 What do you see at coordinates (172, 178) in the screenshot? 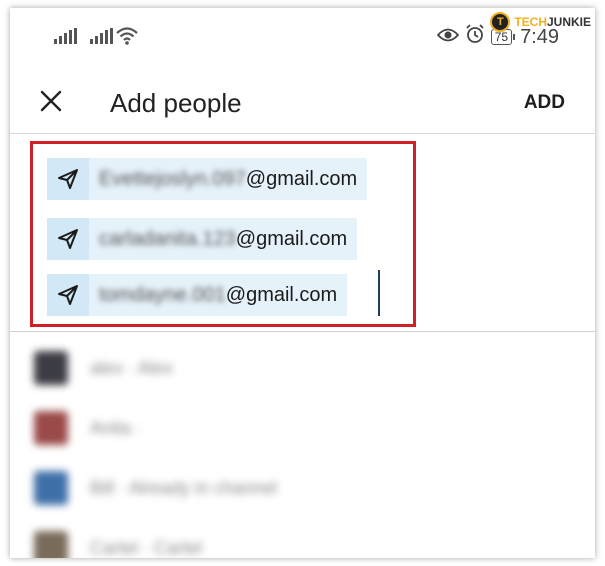
I see `chip-username: Evettejoslyn.097` at bounding box center [172, 178].